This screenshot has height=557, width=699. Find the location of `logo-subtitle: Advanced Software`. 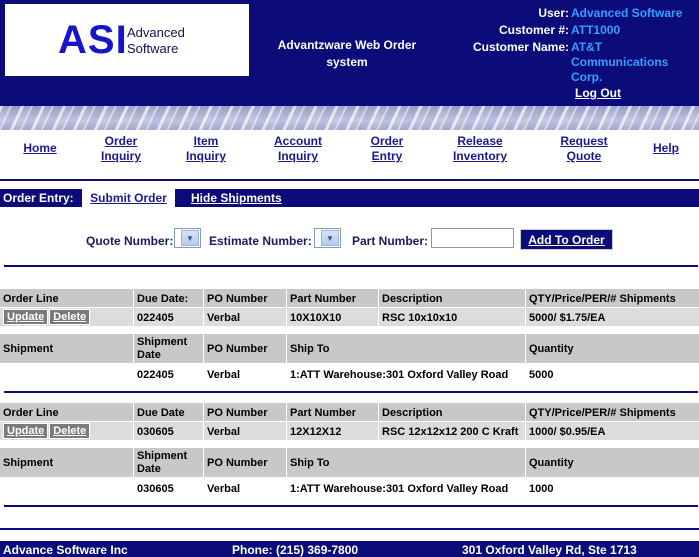

logo-subtitle: Advanced Software is located at coordinates (156, 41).